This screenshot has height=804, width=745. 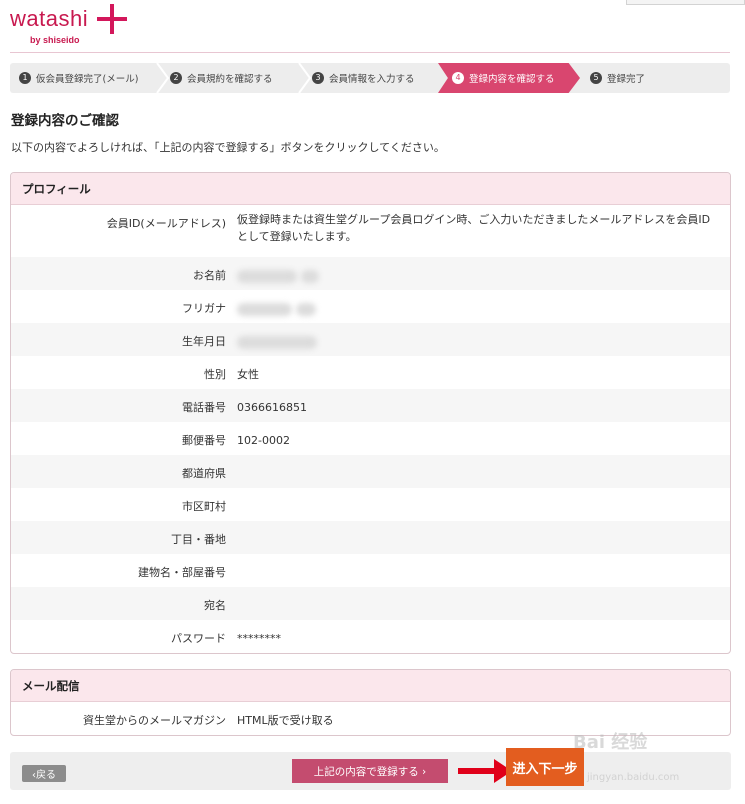 What do you see at coordinates (512, 79) in the screenshot?
I see `step-label: 登録内容を確認する` at bounding box center [512, 79].